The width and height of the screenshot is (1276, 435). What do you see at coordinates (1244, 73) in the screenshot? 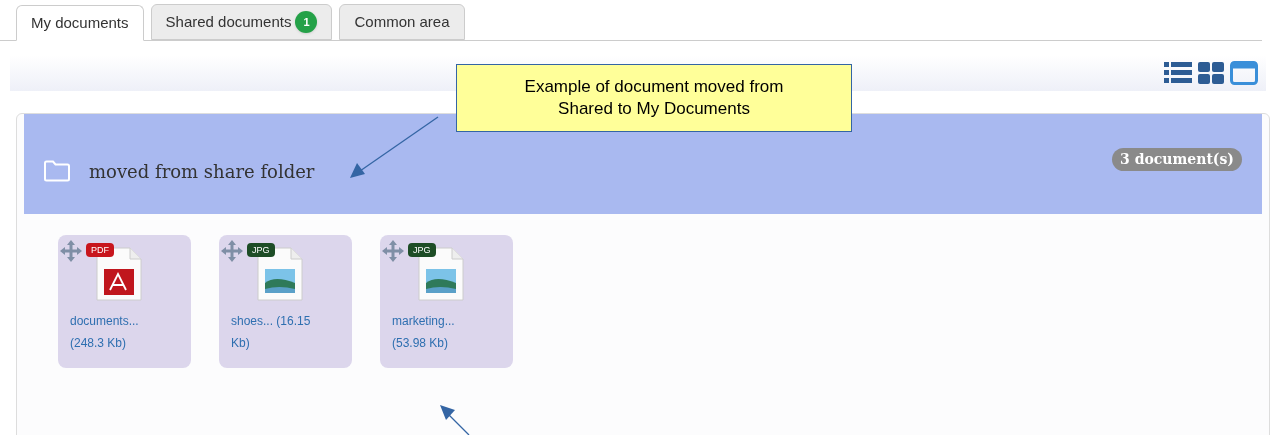
I see `window-view-icon` at bounding box center [1244, 73].